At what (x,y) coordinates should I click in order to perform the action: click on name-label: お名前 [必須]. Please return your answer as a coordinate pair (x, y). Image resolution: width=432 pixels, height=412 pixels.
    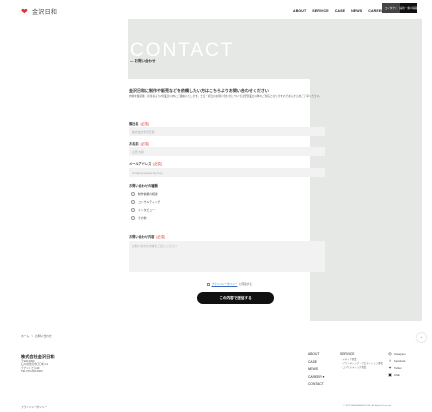
    Looking at the image, I should click on (139, 143).